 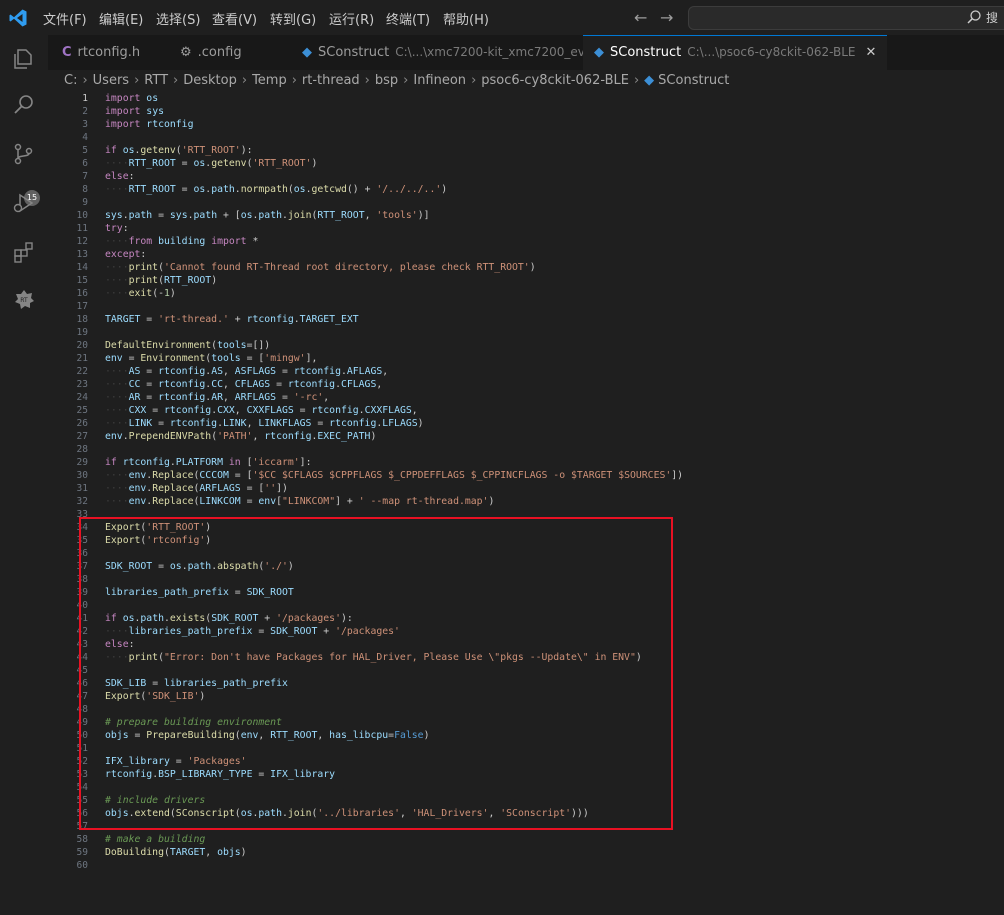 What do you see at coordinates (394, 488) in the screenshot?
I see `code-line: ····env.Replace(ARFLAGS = [''])` at bounding box center [394, 488].